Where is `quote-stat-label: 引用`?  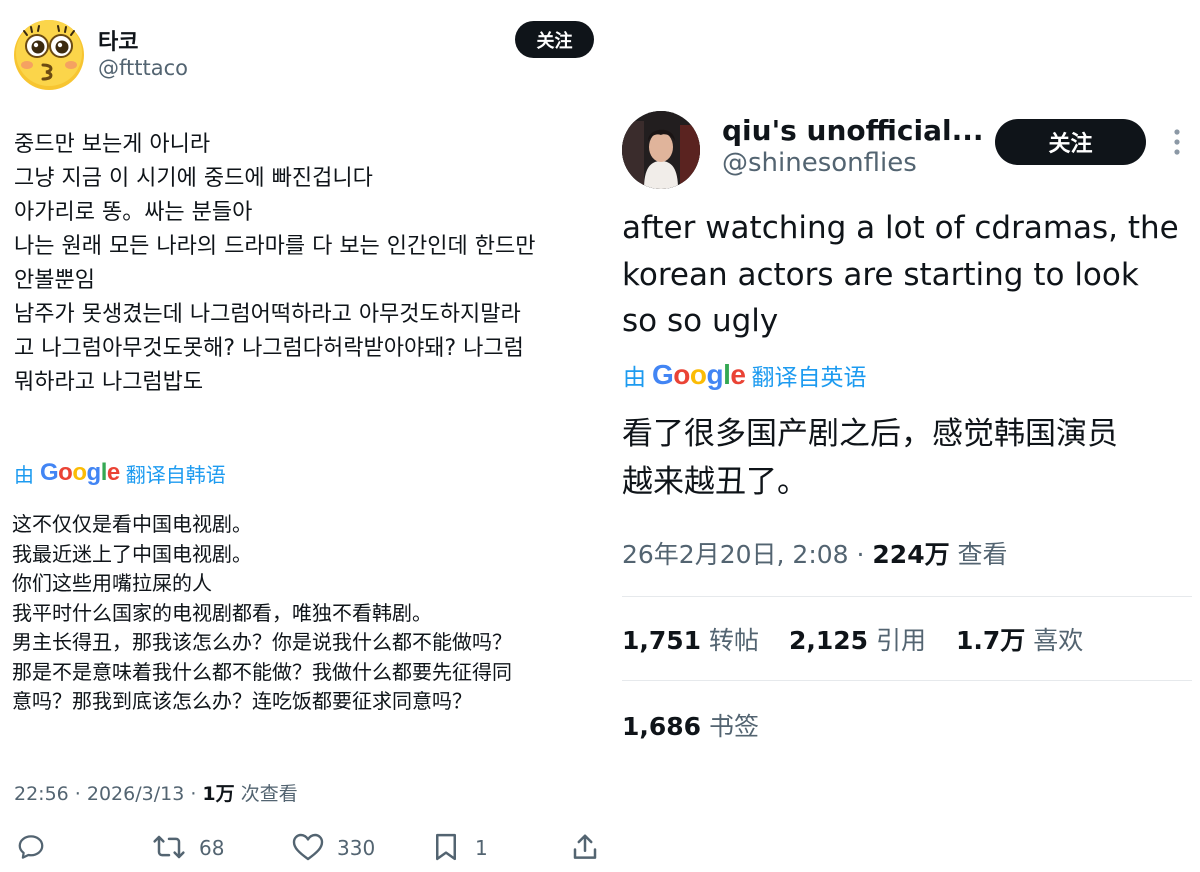 quote-stat-label: 引用 is located at coordinates (901, 640).